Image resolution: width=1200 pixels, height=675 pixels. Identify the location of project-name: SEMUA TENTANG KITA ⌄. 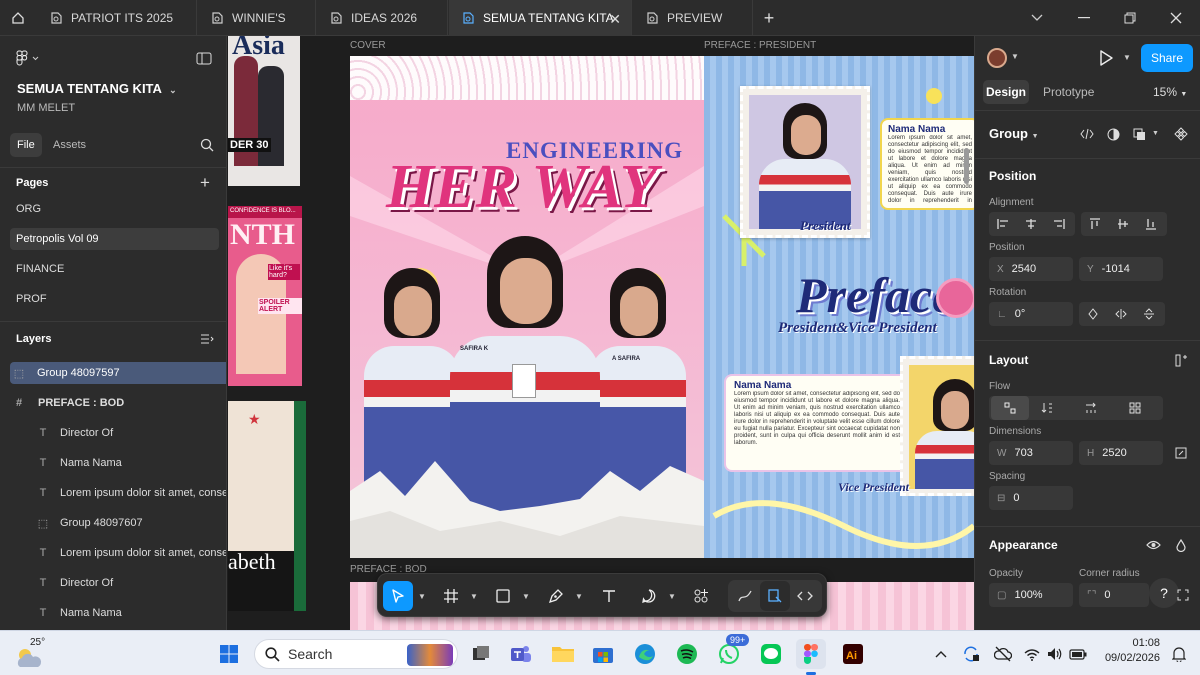
(97, 88).